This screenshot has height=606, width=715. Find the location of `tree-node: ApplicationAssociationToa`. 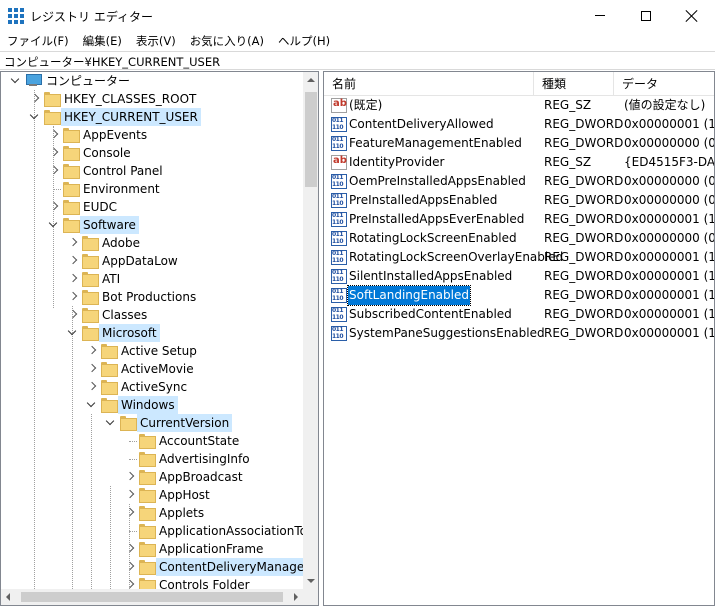

tree-node: ApplicationAssociationToa is located at coordinates (152, 531).